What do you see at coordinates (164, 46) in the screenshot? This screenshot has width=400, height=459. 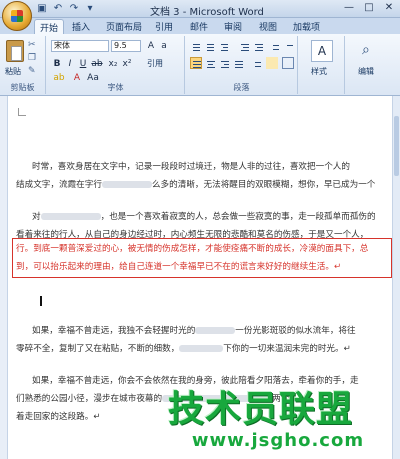 I see `shrink-font-icon: a` at bounding box center [164, 46].